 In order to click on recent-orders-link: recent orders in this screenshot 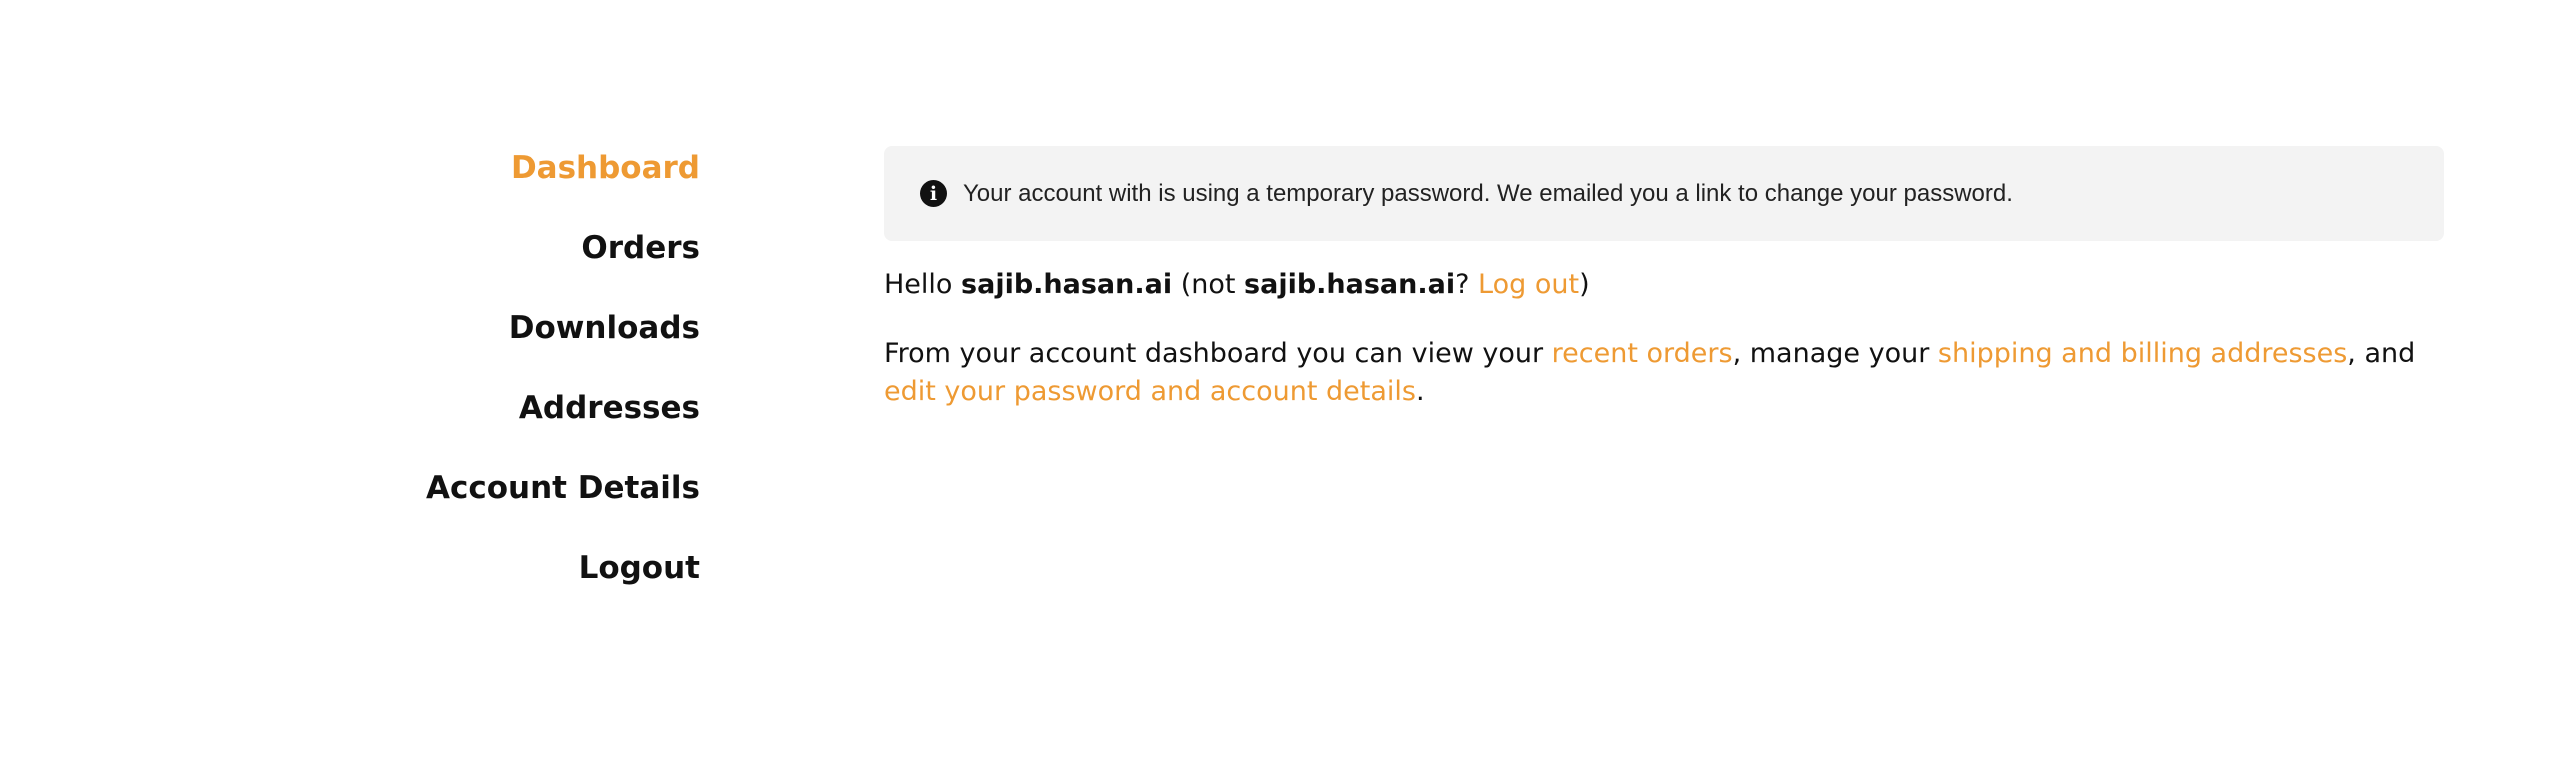, I will do `click(1642, 353)`.